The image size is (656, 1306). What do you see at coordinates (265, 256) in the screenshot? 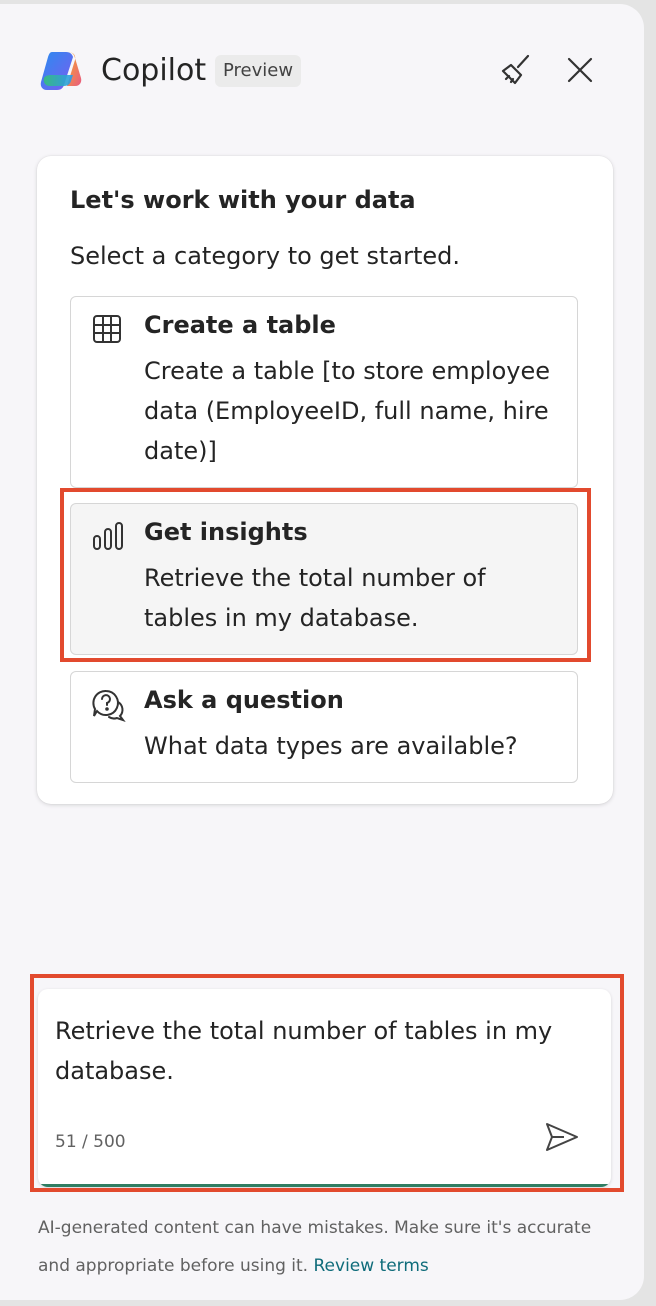
I see `card-subtitle: Select a category to get started.` at bounding box center [265, 256].